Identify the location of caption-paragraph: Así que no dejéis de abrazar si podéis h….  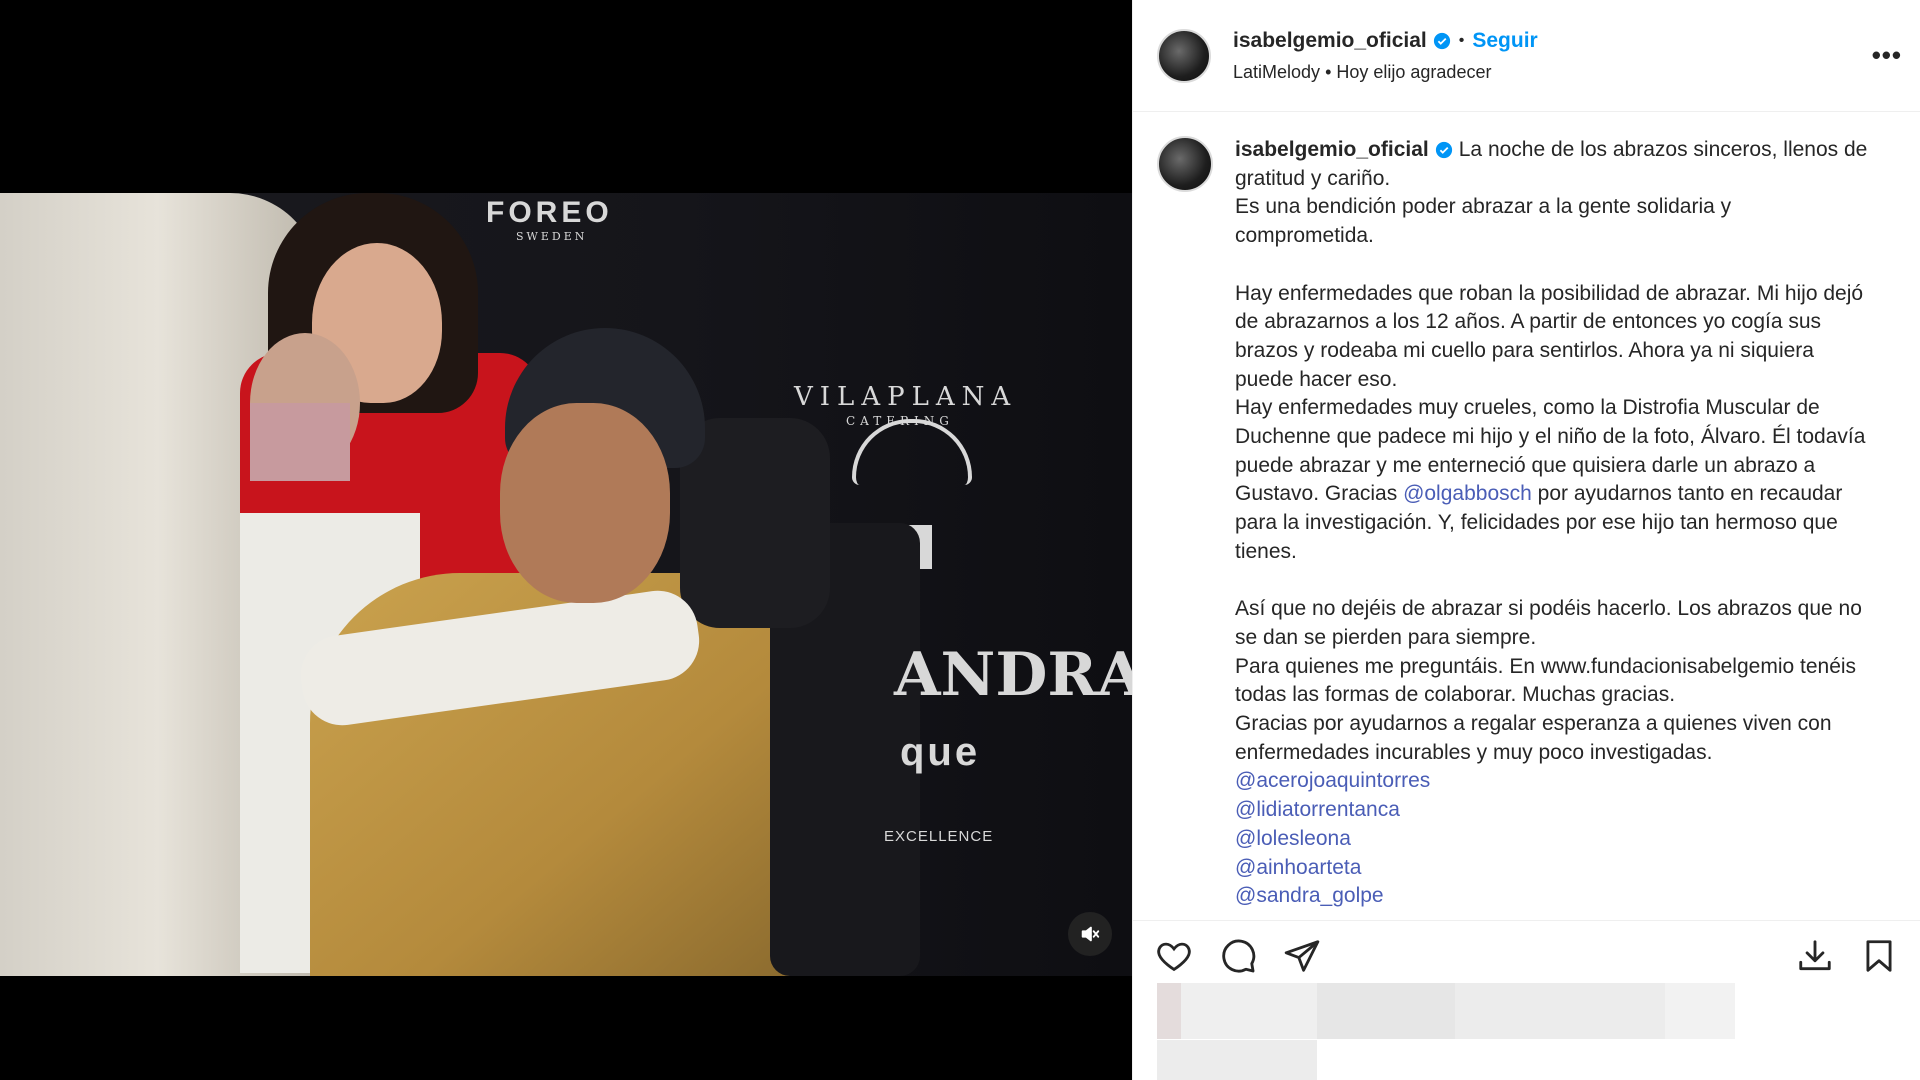
(1548, 623).